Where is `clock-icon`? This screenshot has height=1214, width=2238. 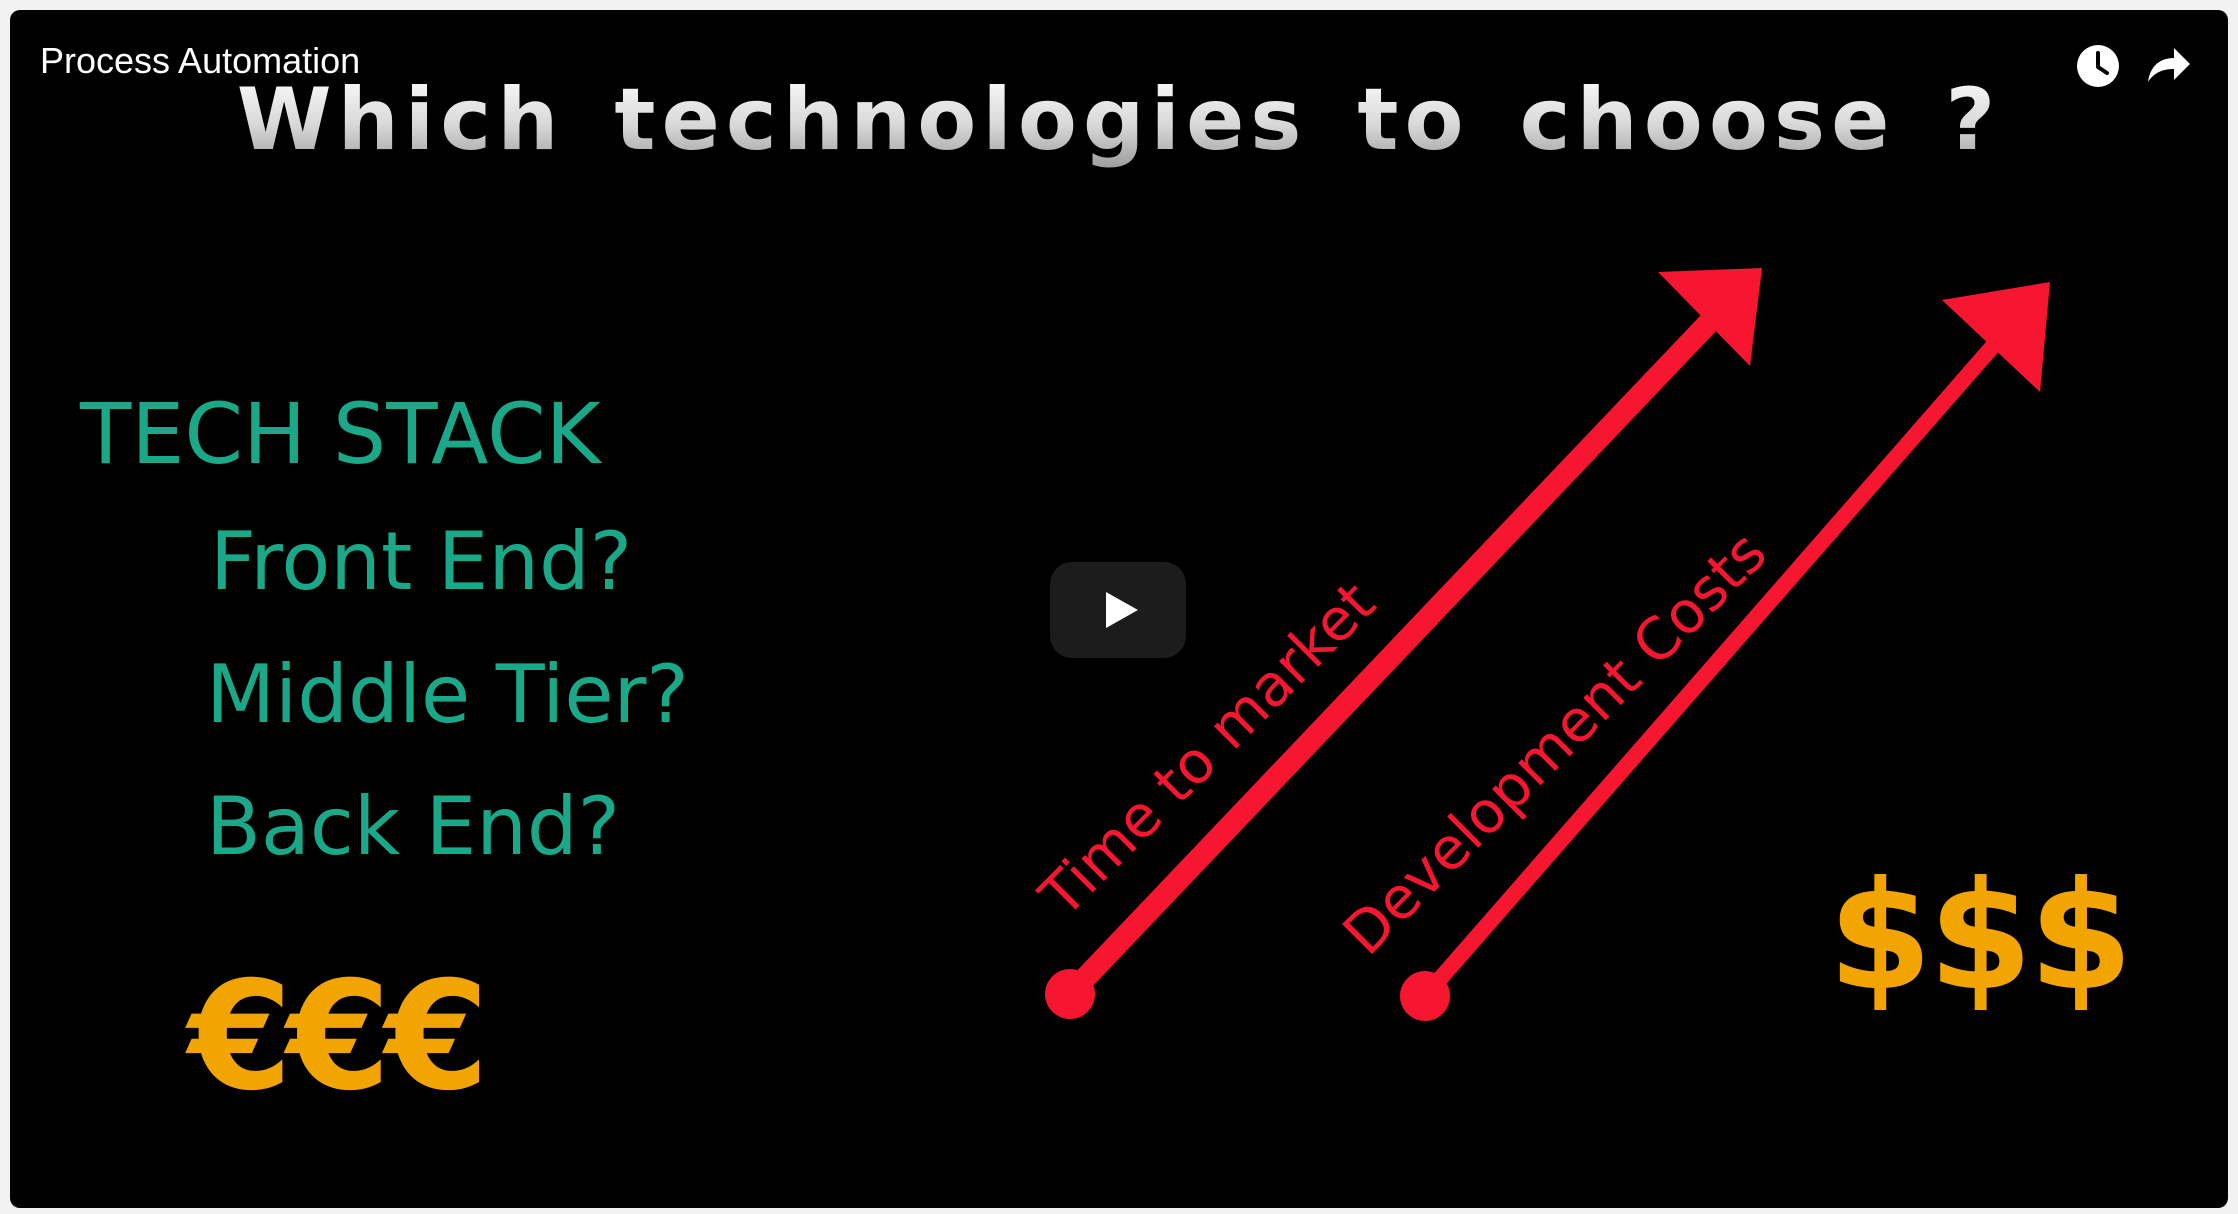 clock-icon is located at coordinates (2098, 66).